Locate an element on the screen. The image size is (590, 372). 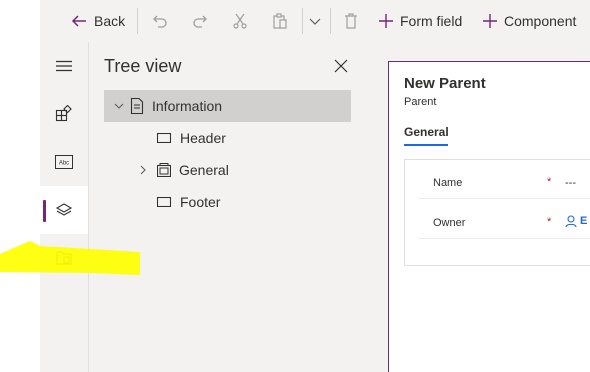
trash-icon is located at coordinates (351, 21).